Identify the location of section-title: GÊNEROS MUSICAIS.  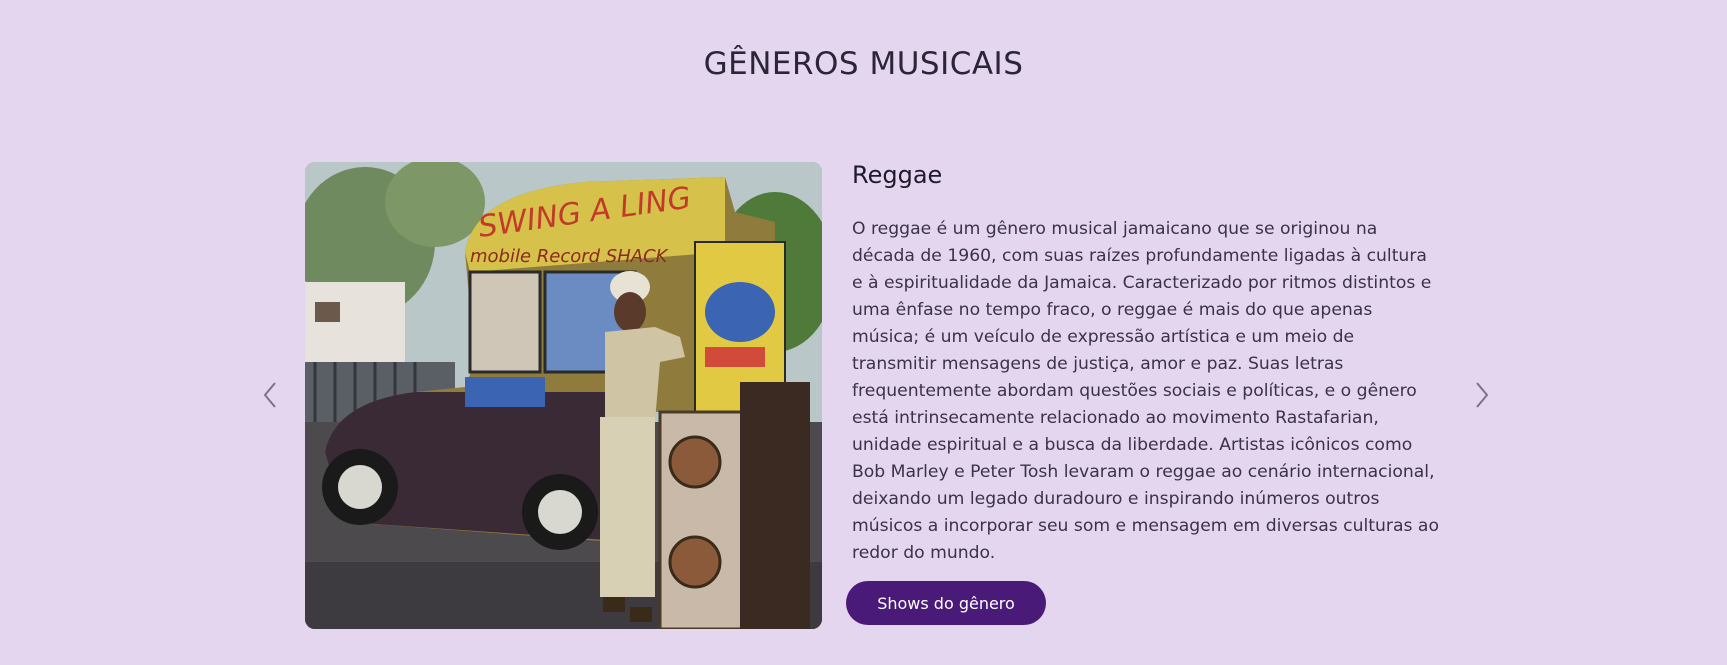
(863, 64).